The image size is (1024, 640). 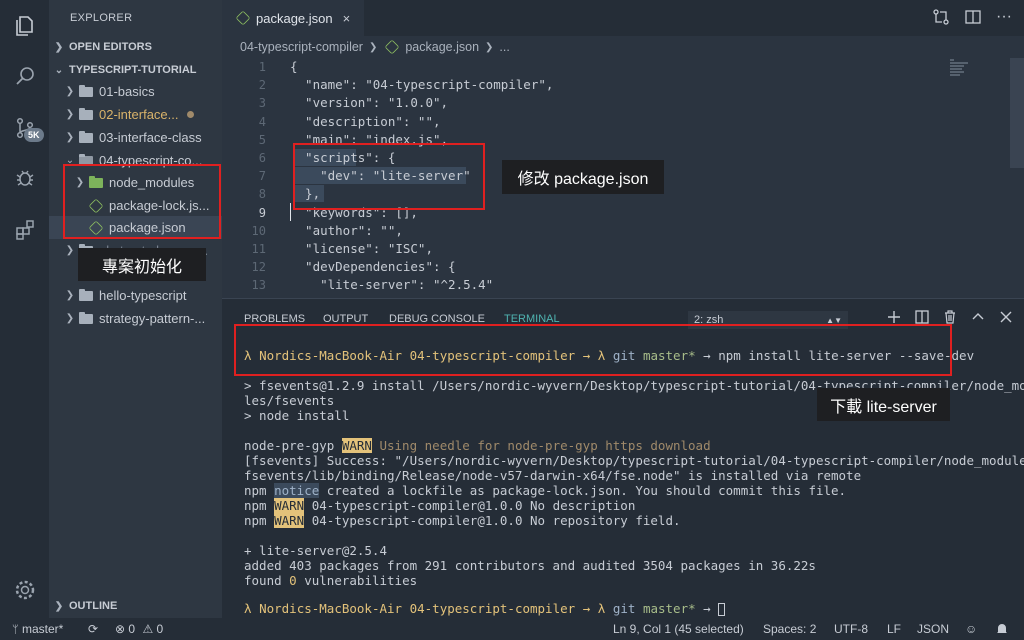 I want to click on bell-icon, so click(x=1002, y=630).